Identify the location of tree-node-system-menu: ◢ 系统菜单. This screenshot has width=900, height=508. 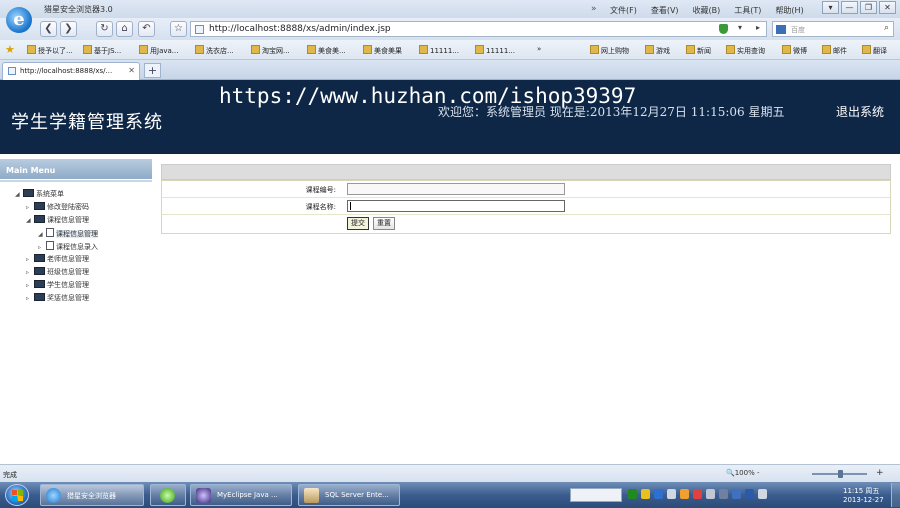
(39, 195).